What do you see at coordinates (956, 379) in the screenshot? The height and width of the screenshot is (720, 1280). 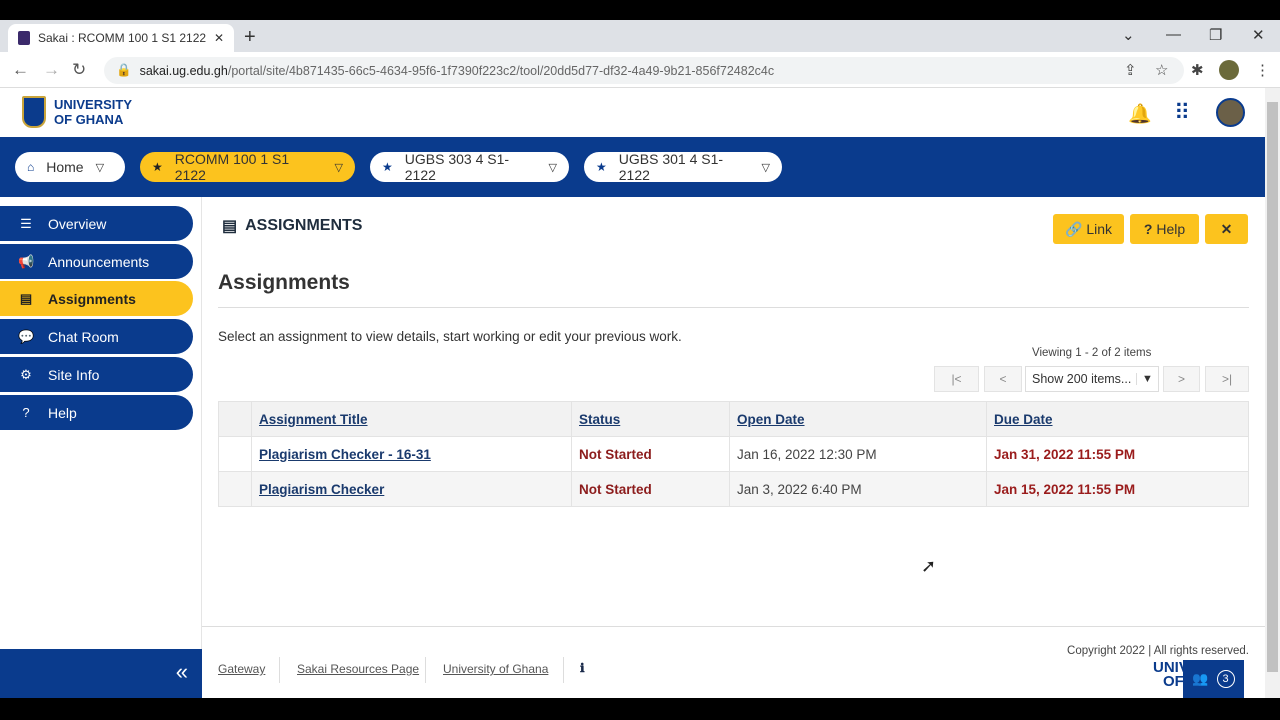 I see `first-page-button: |<` at bounding box center [956, 379].